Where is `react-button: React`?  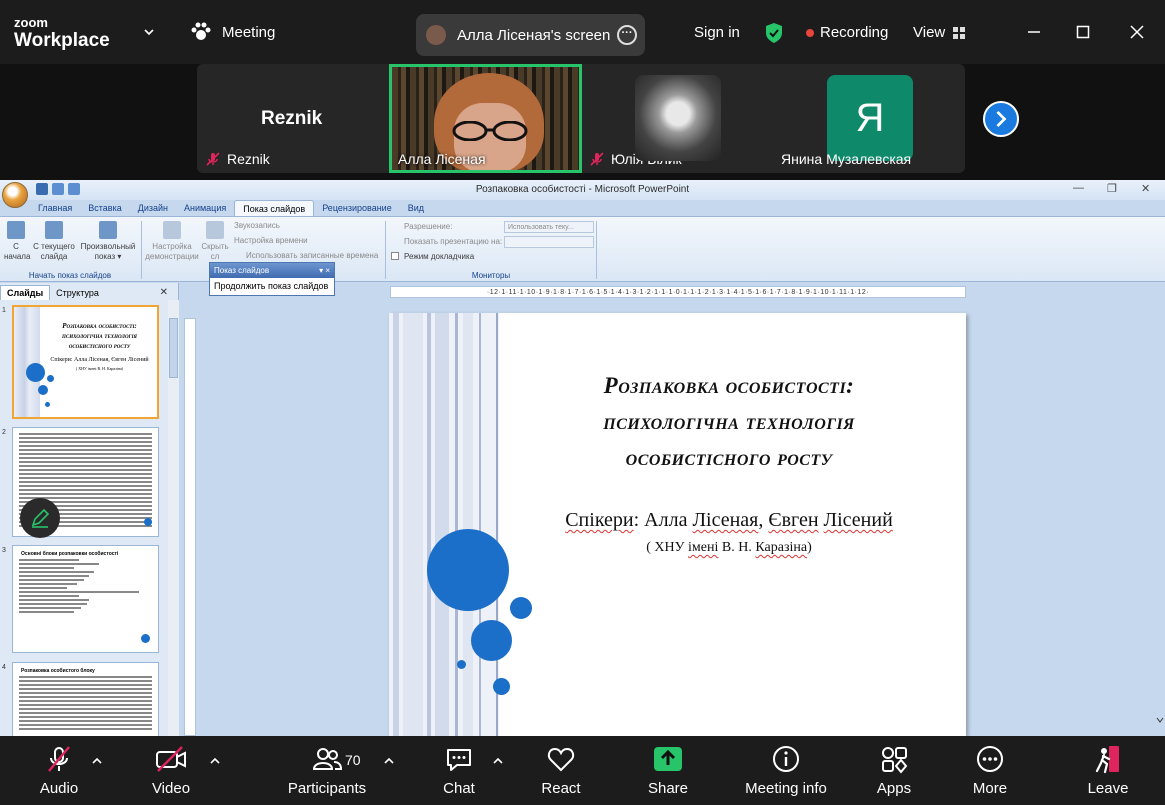
react-button: React is located at coordinates (561, 770).